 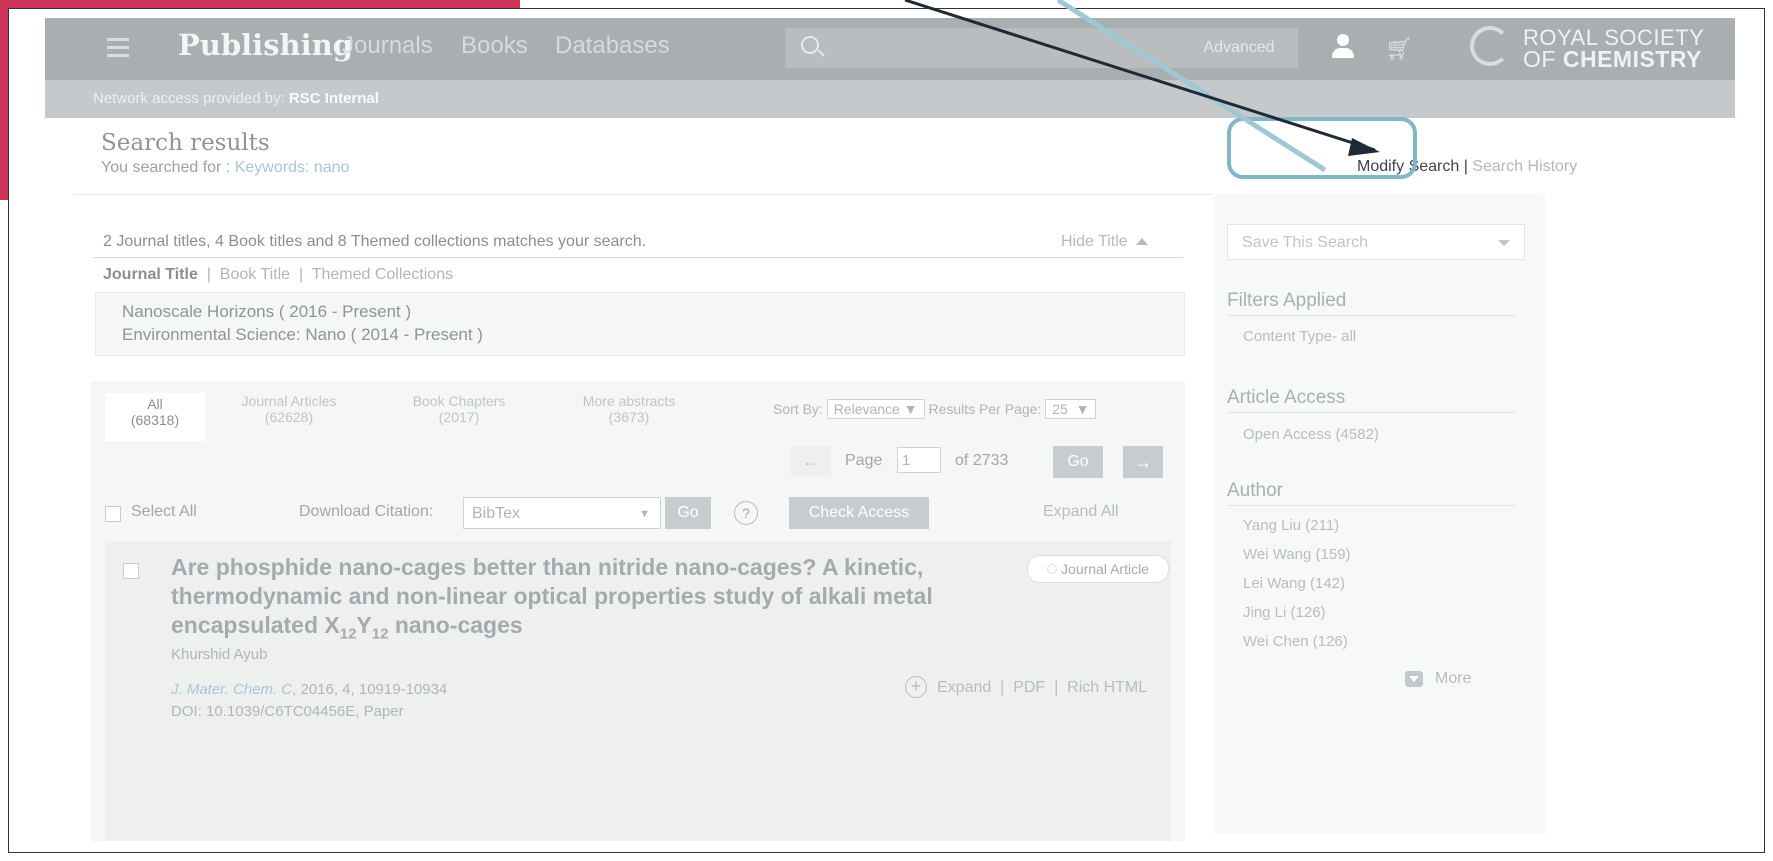 What do you see at coordinates (1399, 49) in the screenshot?
I see `cart-icon: 🛒︎` at bounding box center [1399, 49].